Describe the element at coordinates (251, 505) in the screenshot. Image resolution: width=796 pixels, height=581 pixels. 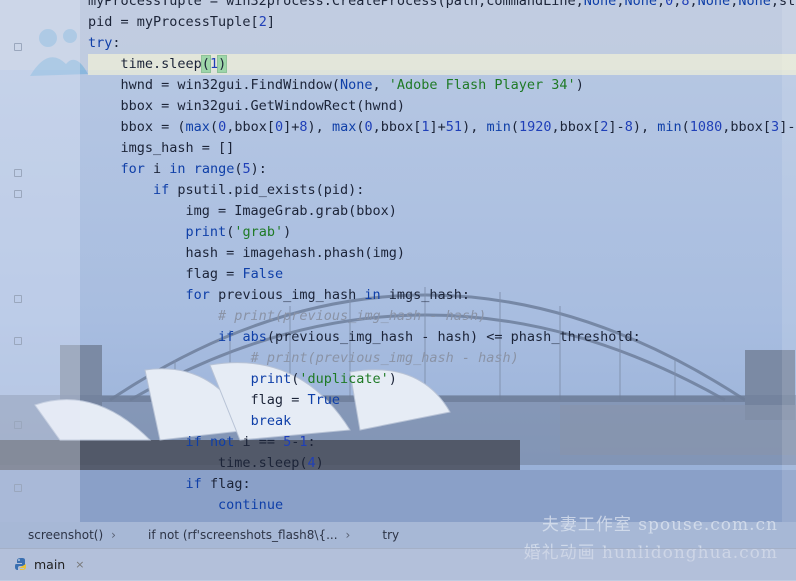
I see `code-token: continue` at that location.